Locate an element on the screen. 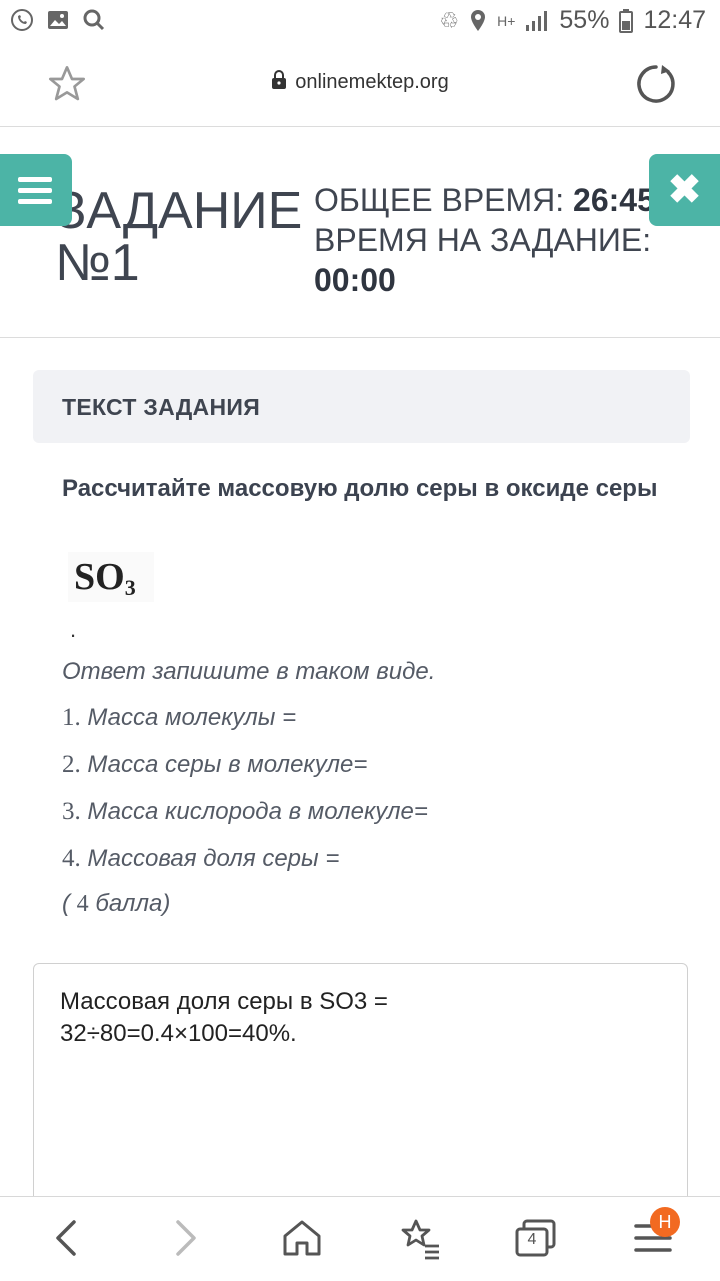 The image size is (720, 1281). tabs-button: 4 is located at coordinates (537, 1238).